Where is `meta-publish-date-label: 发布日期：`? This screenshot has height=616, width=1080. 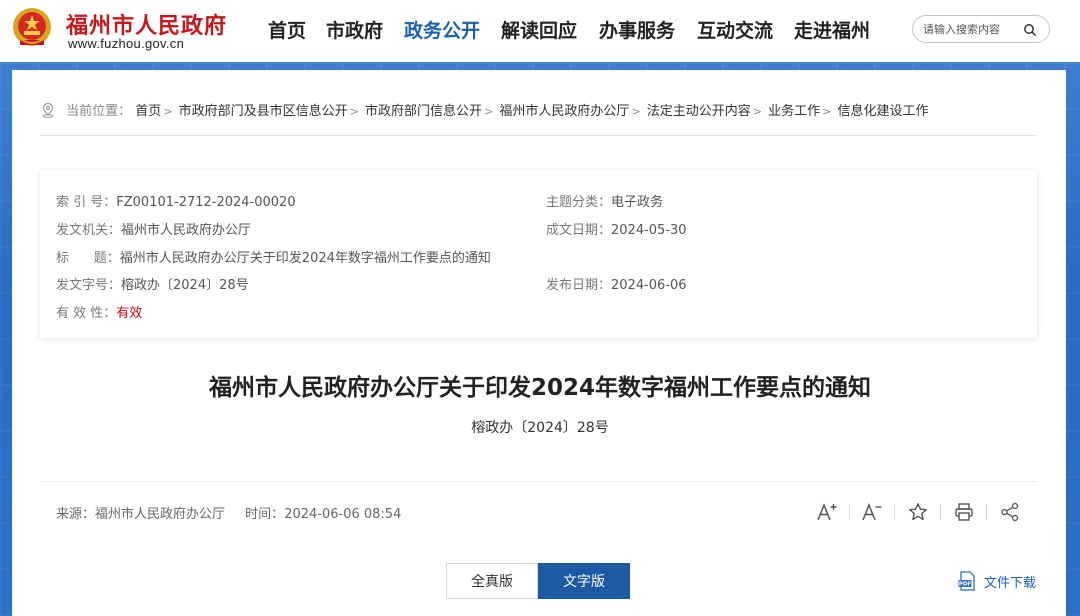 meta-publish-date-label: 发布日期： is located at coordinates (579, 285).